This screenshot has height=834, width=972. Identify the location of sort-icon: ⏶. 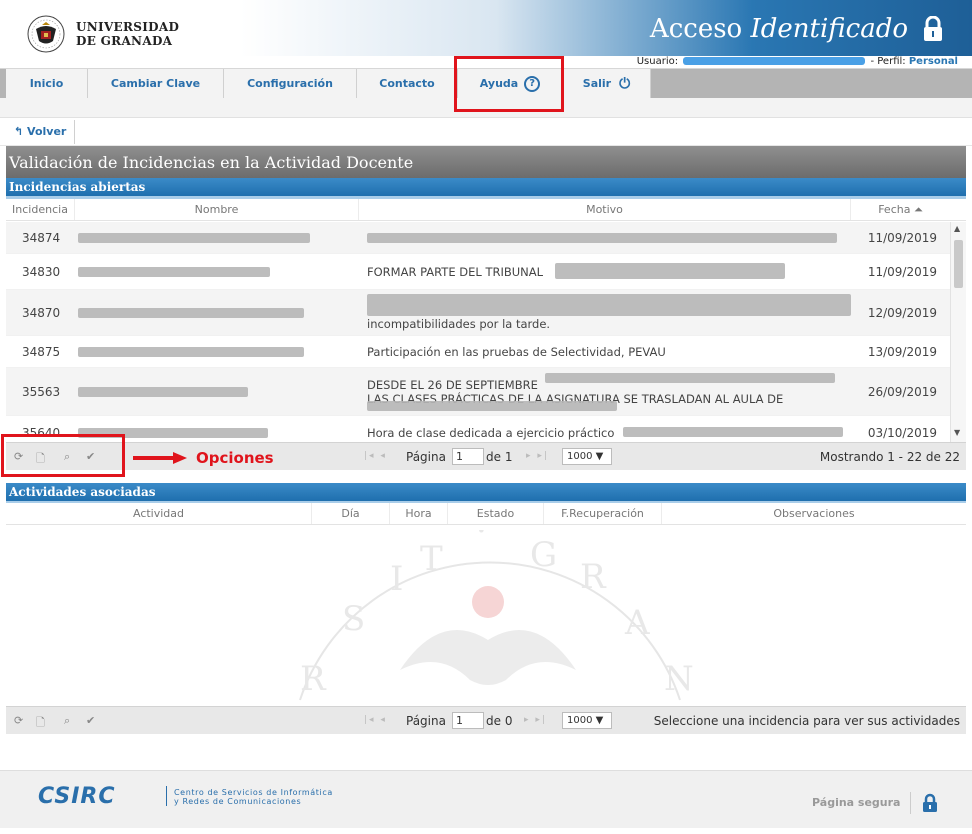
(918, 209).